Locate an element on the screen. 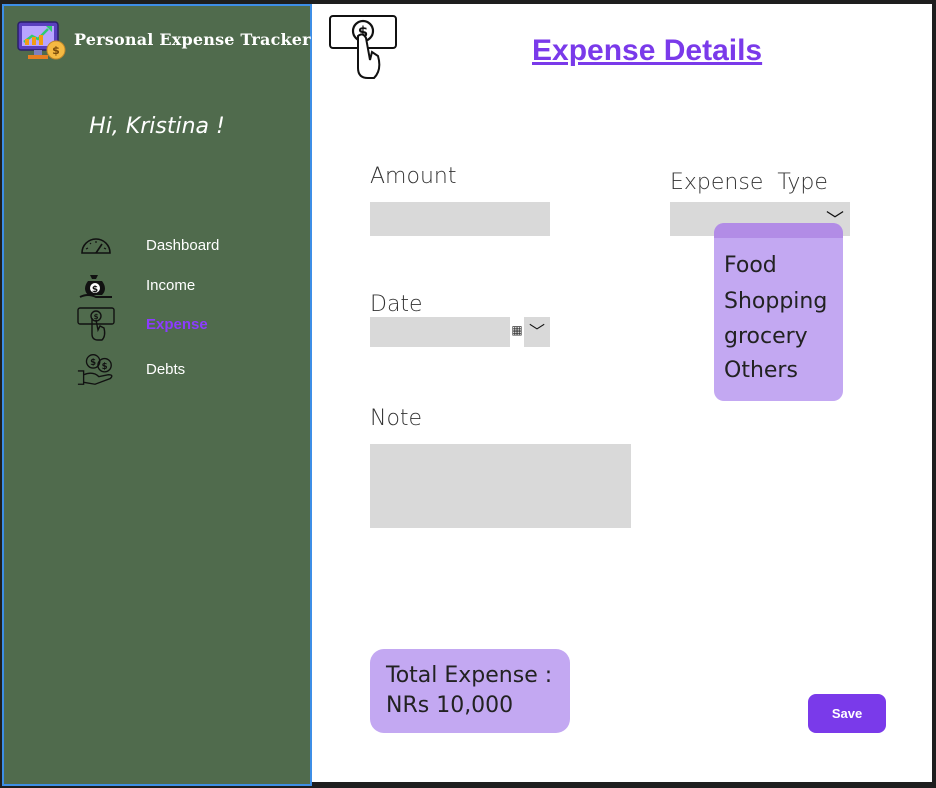 Image resolution: width=936 pixels, height=788 pixels. dropdown-header-strip is located at coordinates (778, 230).